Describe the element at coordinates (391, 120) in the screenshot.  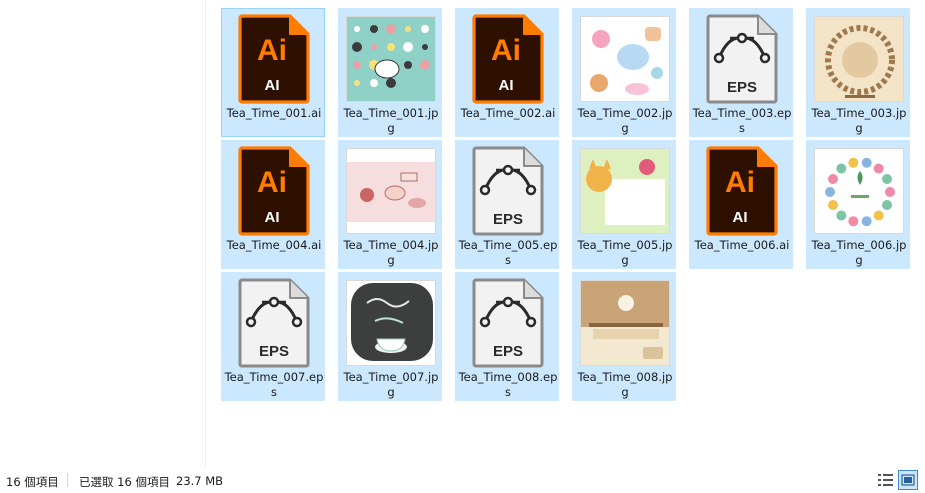
I see `file-name: Tea_Time_001.jpg` at that location.